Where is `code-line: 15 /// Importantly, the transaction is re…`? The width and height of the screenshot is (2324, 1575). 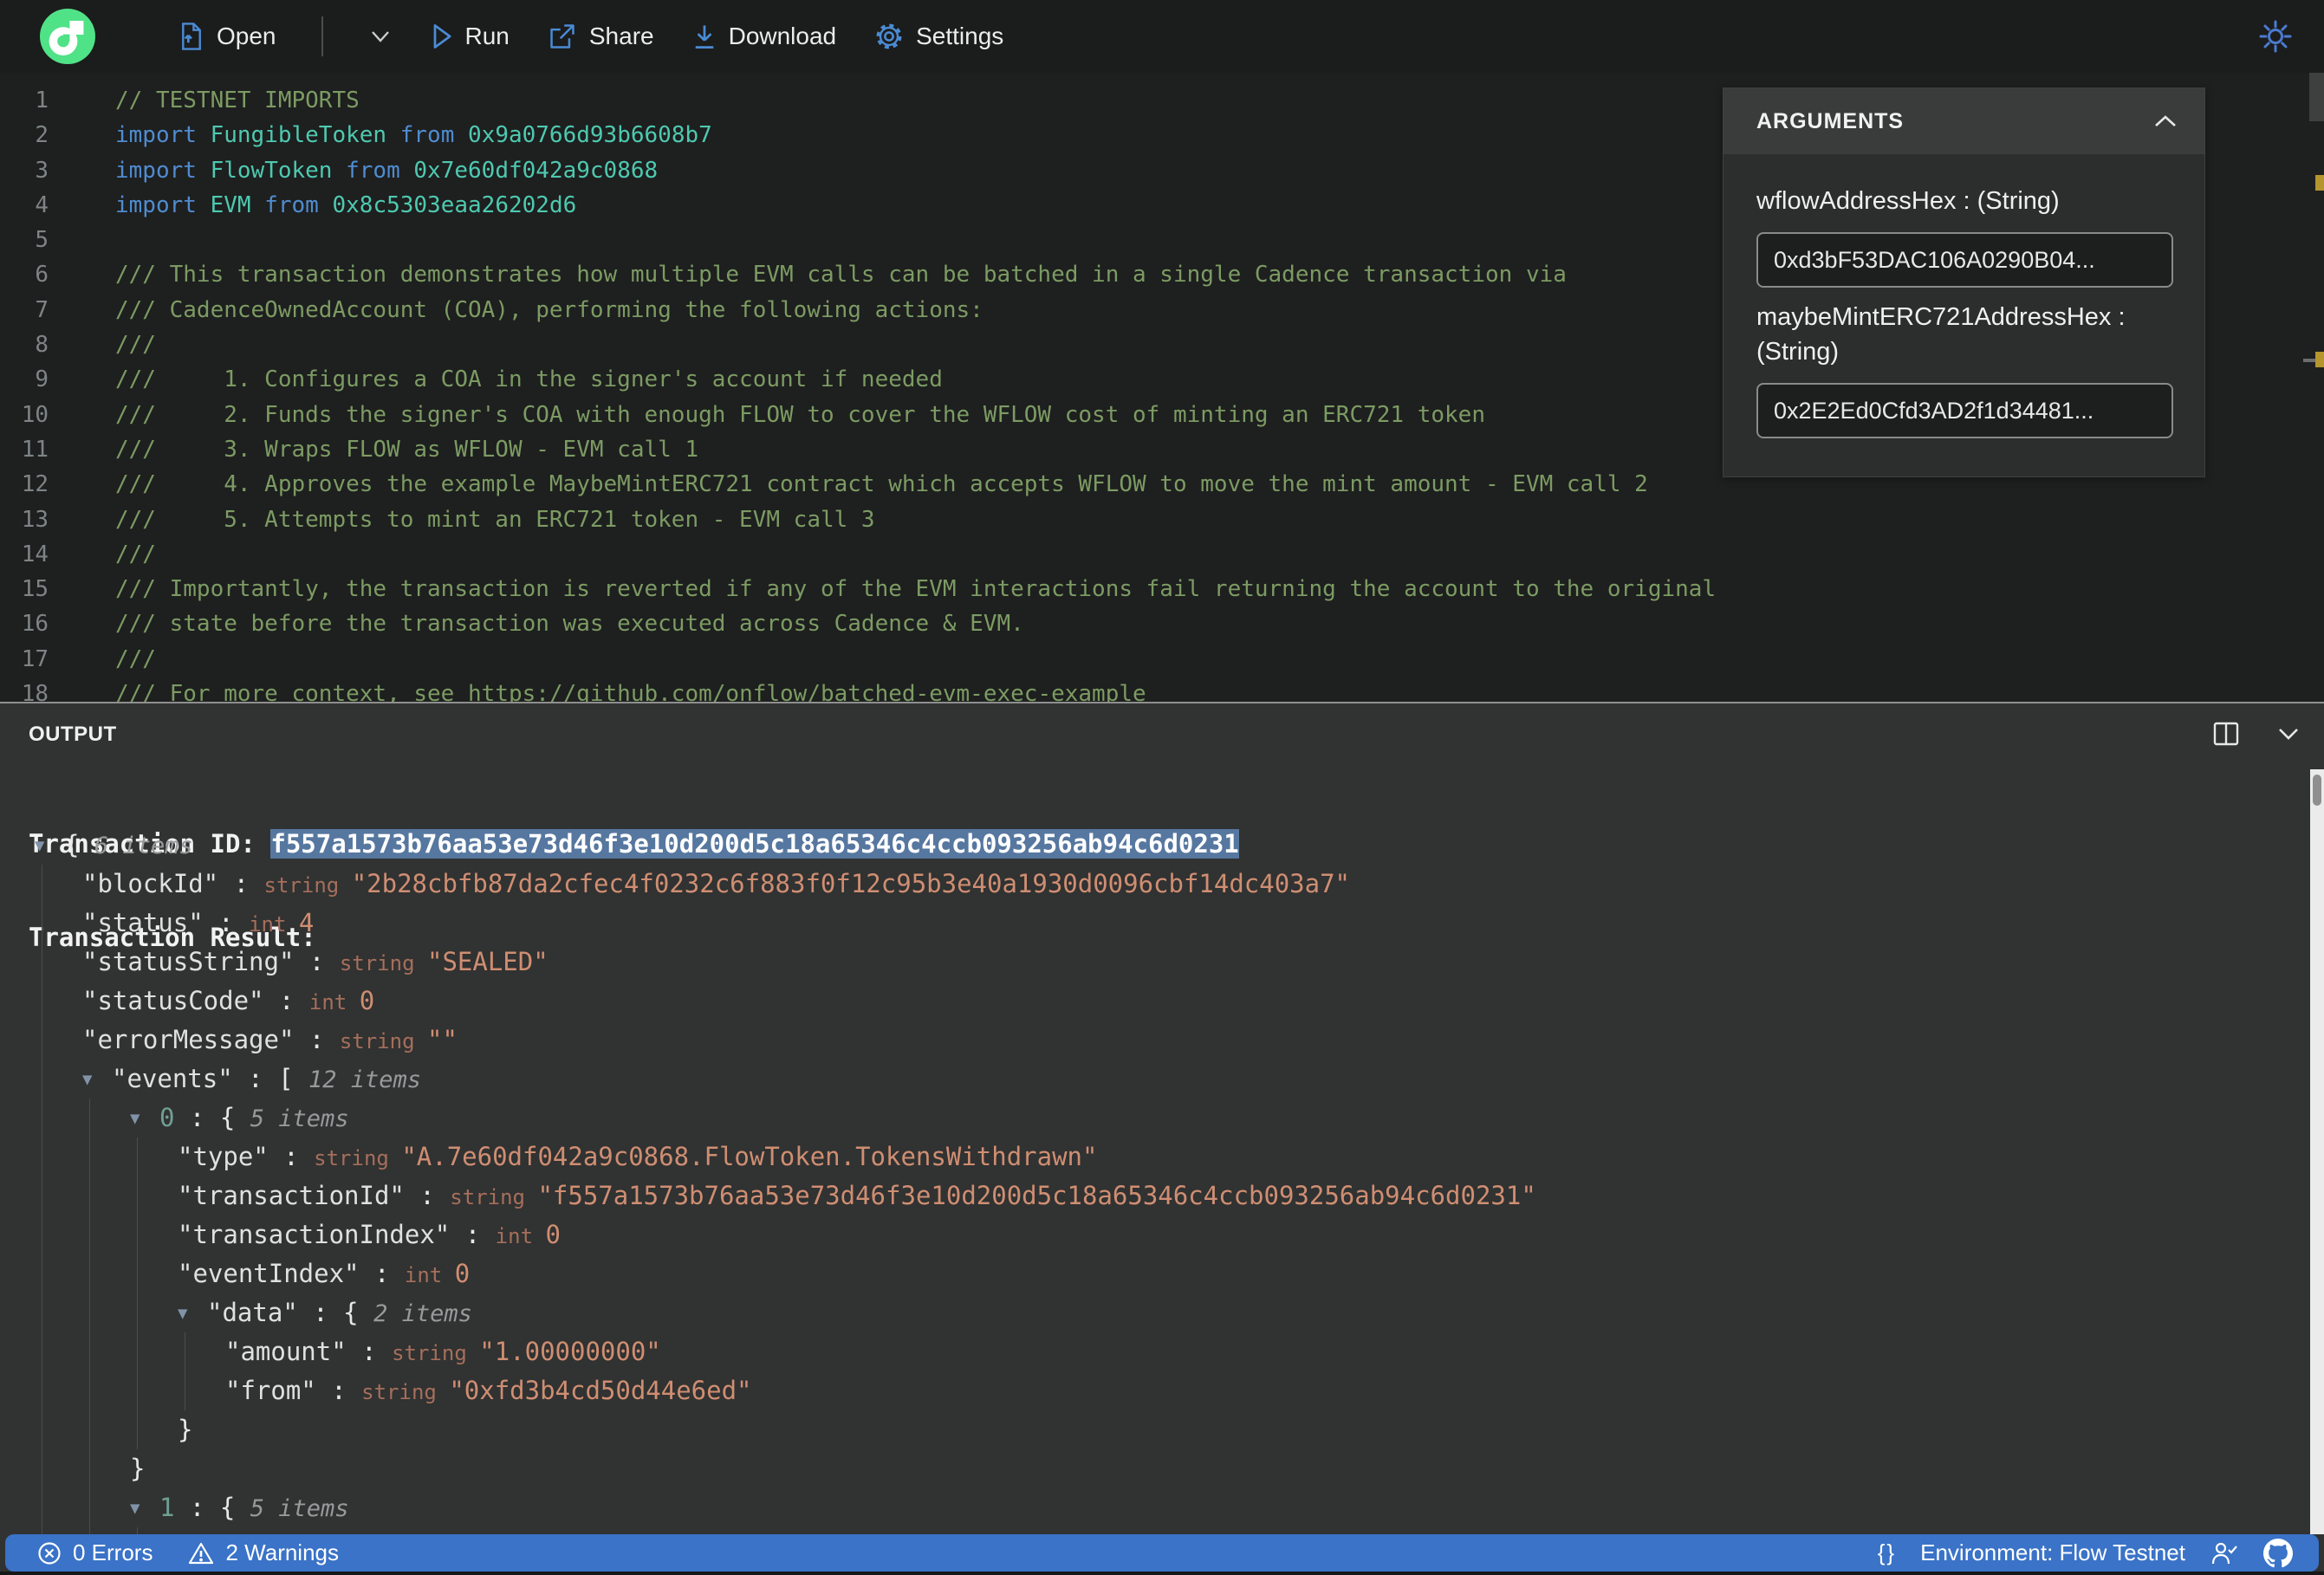 code-line: 15 /// Importantly, the transaction is re… is located at coordinates (1144, 589).